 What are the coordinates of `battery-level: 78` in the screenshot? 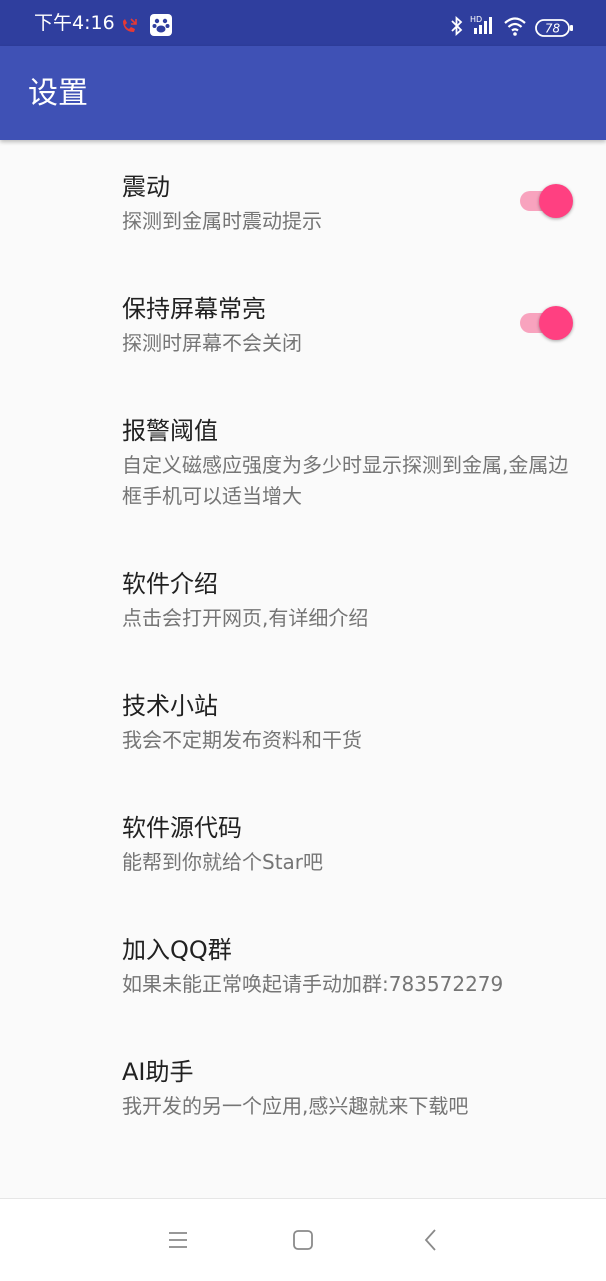 It's located at (553, 29).